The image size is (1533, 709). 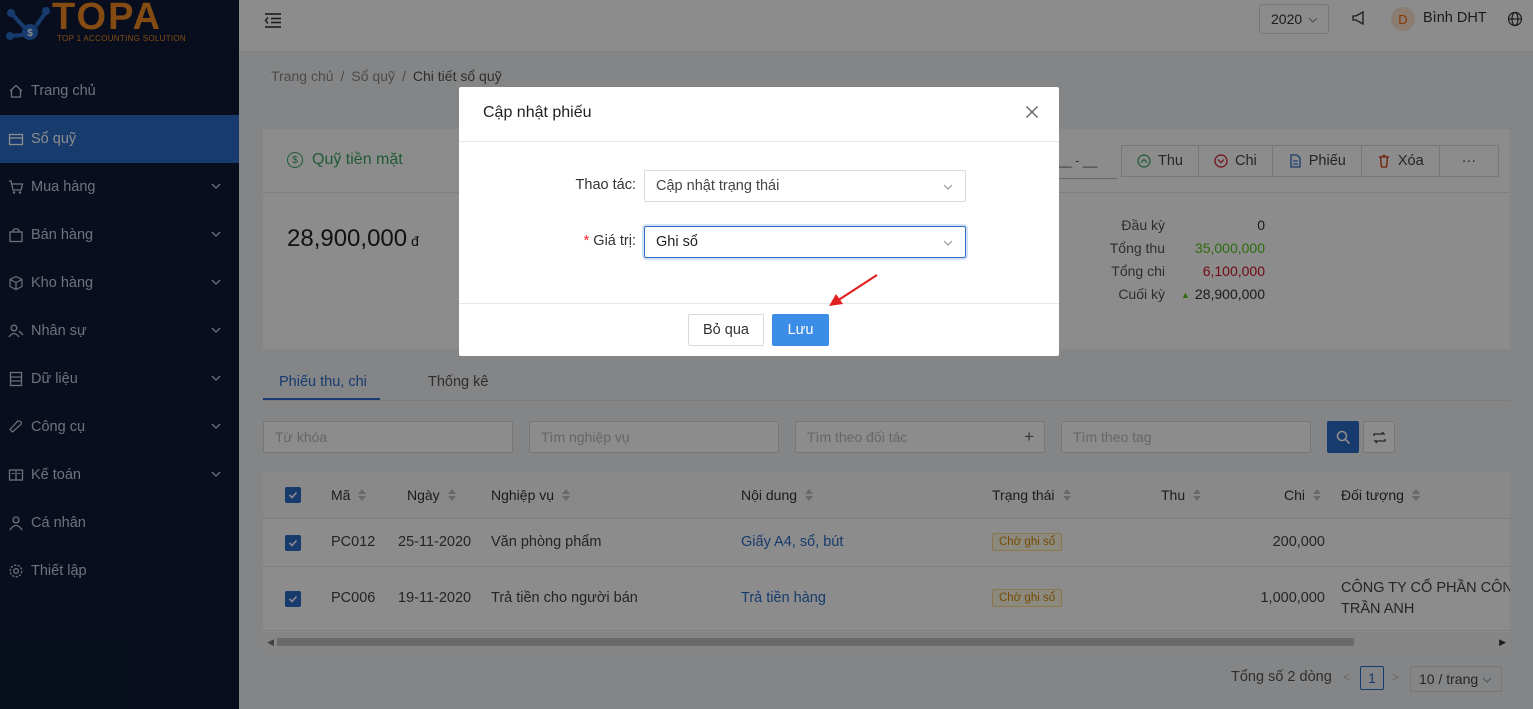 What do you see at coordinates (718, 186) in the screenshot?
I see `action-select-value: Cập nhật trạng thái` at bounding box center [718, 186].